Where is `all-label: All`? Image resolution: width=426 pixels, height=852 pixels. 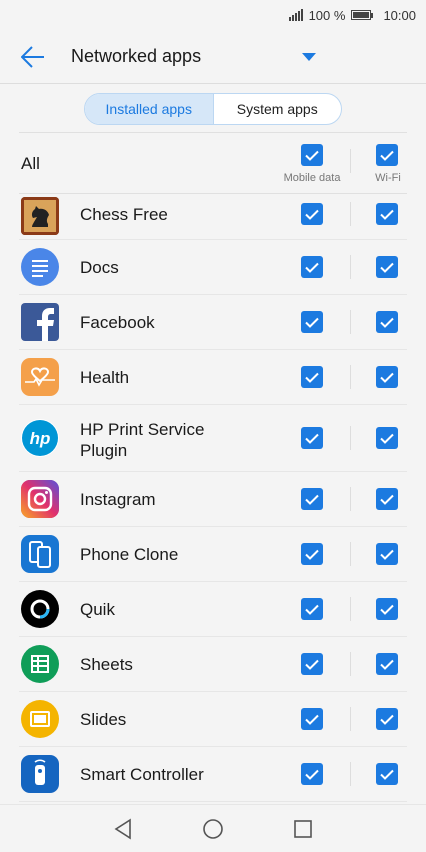
all-label: All is located at coordinates (30, 163).